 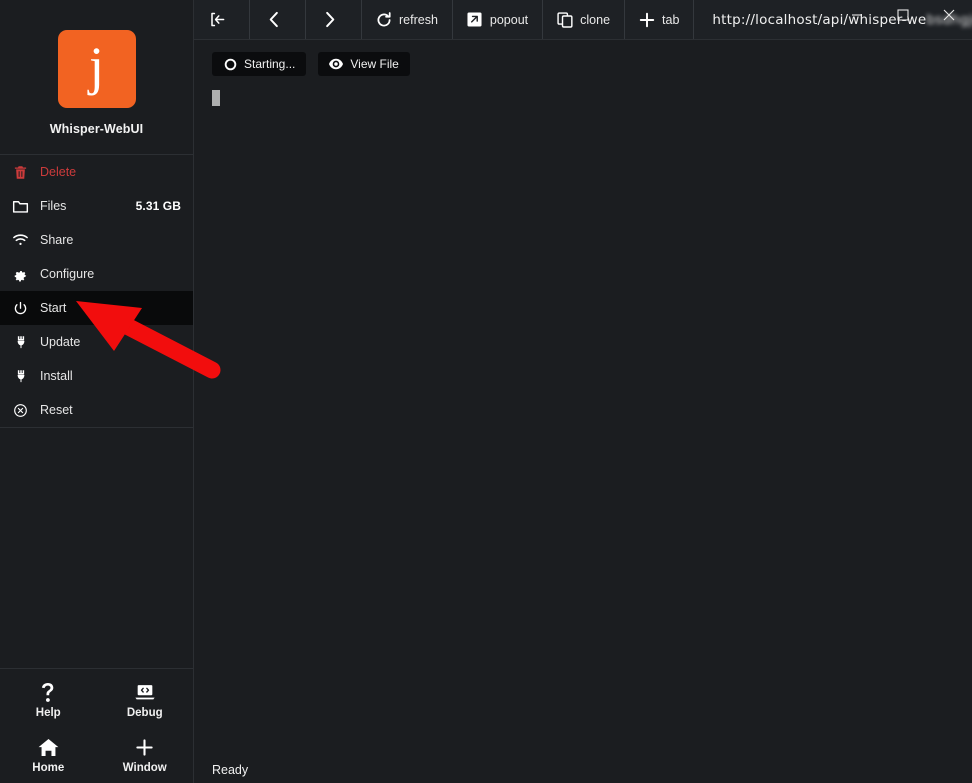 I want to click on window-close-button, so click(x=949, y=15).